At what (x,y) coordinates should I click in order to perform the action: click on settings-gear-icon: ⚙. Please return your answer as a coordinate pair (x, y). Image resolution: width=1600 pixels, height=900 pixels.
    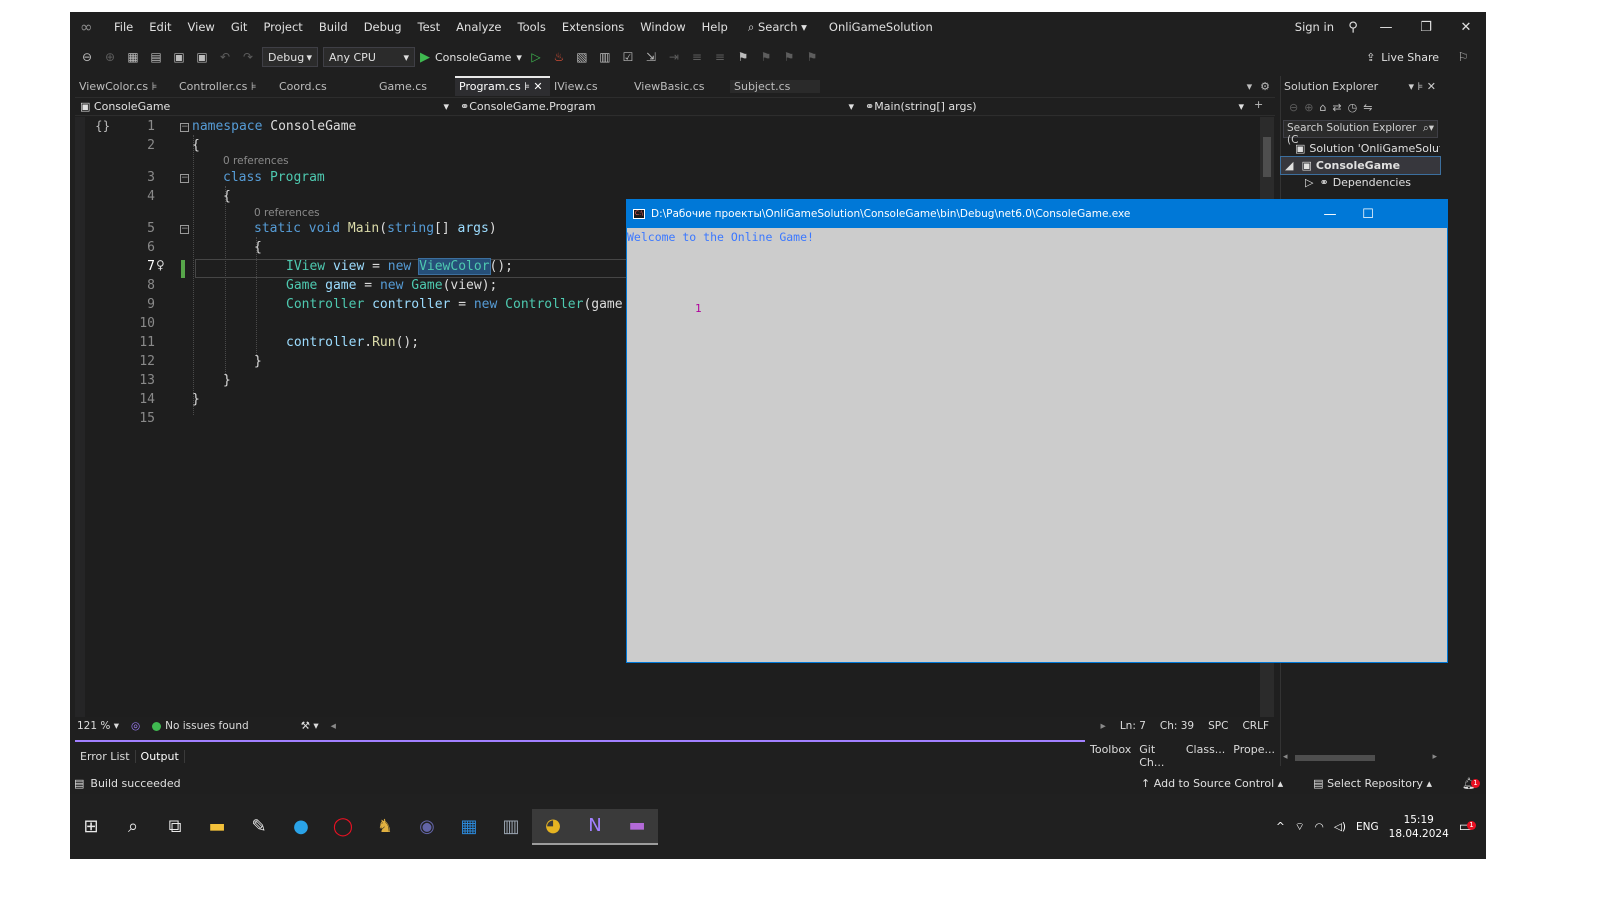
    Looking at the image, I should click on (1265, 86).